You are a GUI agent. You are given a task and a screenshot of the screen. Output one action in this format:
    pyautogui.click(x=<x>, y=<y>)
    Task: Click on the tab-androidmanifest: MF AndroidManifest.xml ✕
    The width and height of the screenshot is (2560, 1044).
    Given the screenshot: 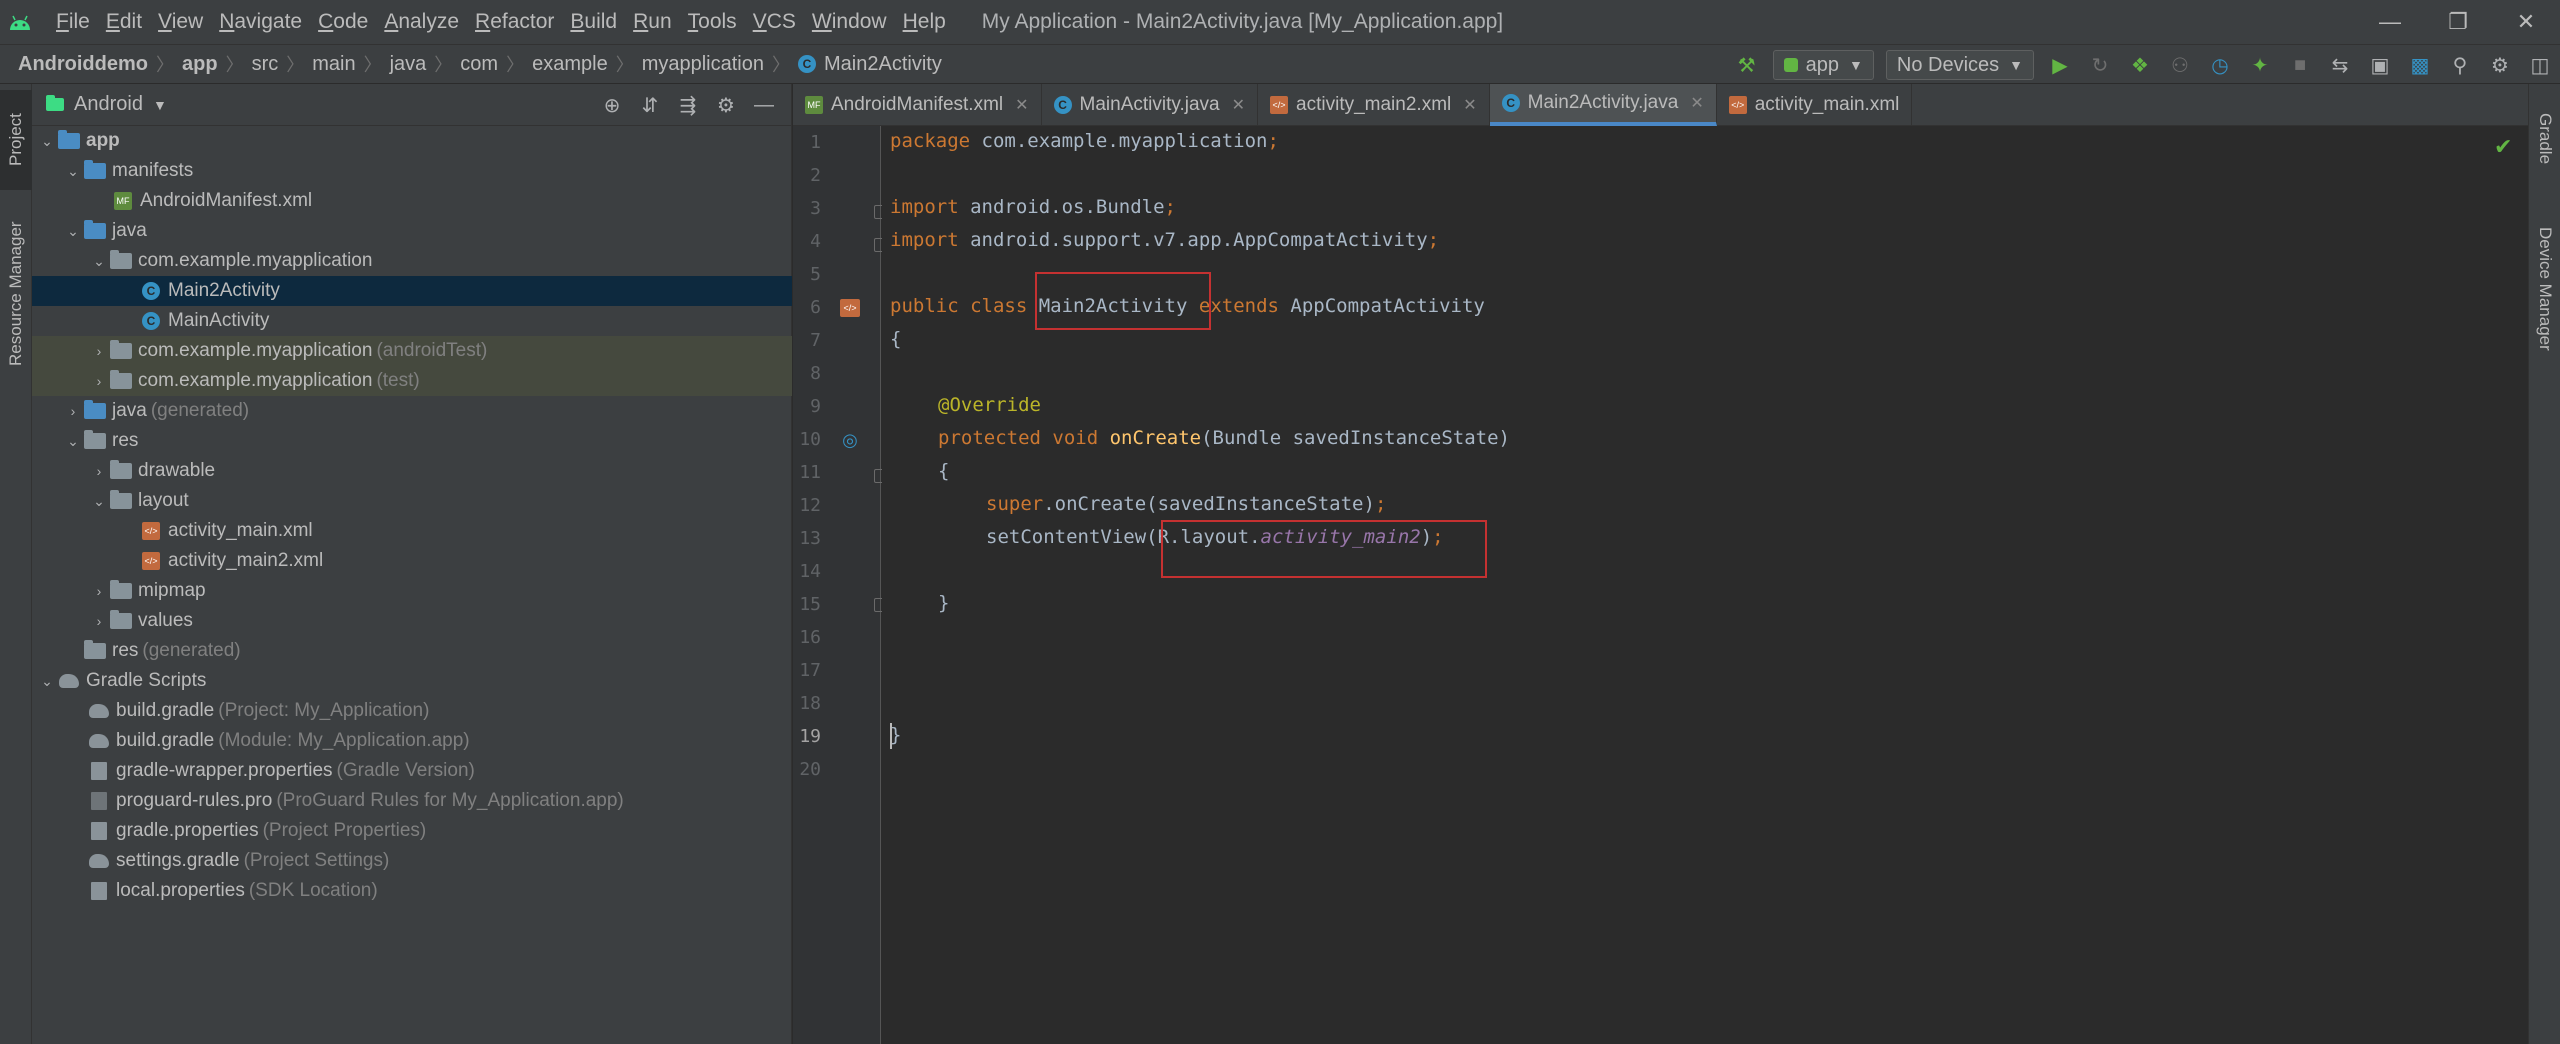 What is the action you would take?
    pyautogui.click(x=917, y=105)
    